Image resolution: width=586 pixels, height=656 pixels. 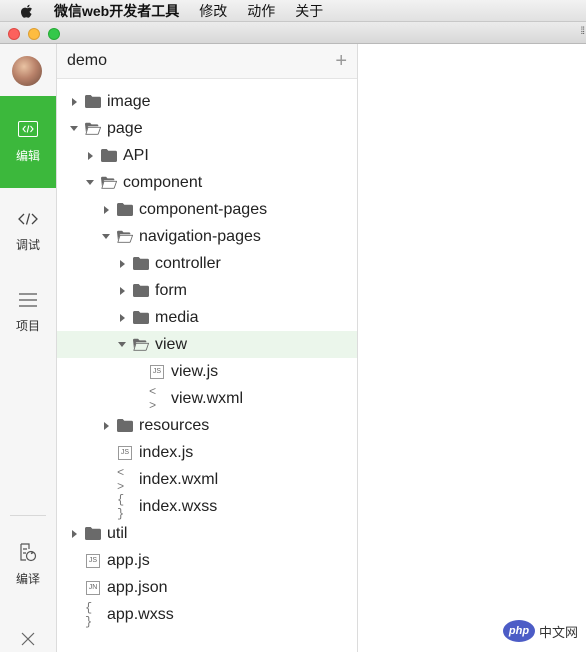 I want to click on tree-folder-row: component, so click(x=207, y=182).